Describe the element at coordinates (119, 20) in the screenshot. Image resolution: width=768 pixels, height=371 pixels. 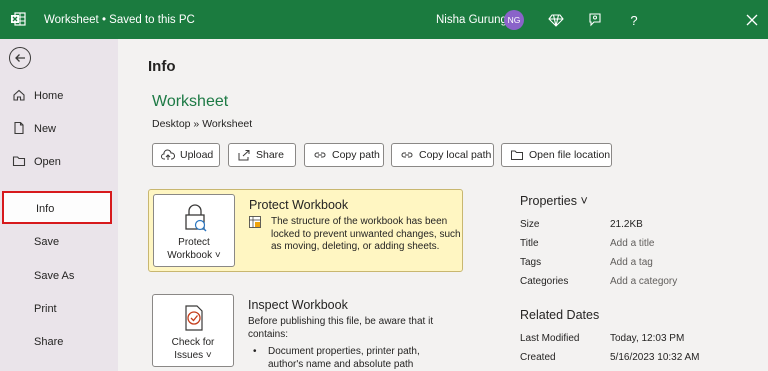
I see `window-title: Worksheet • Saved to this PC` at that location.